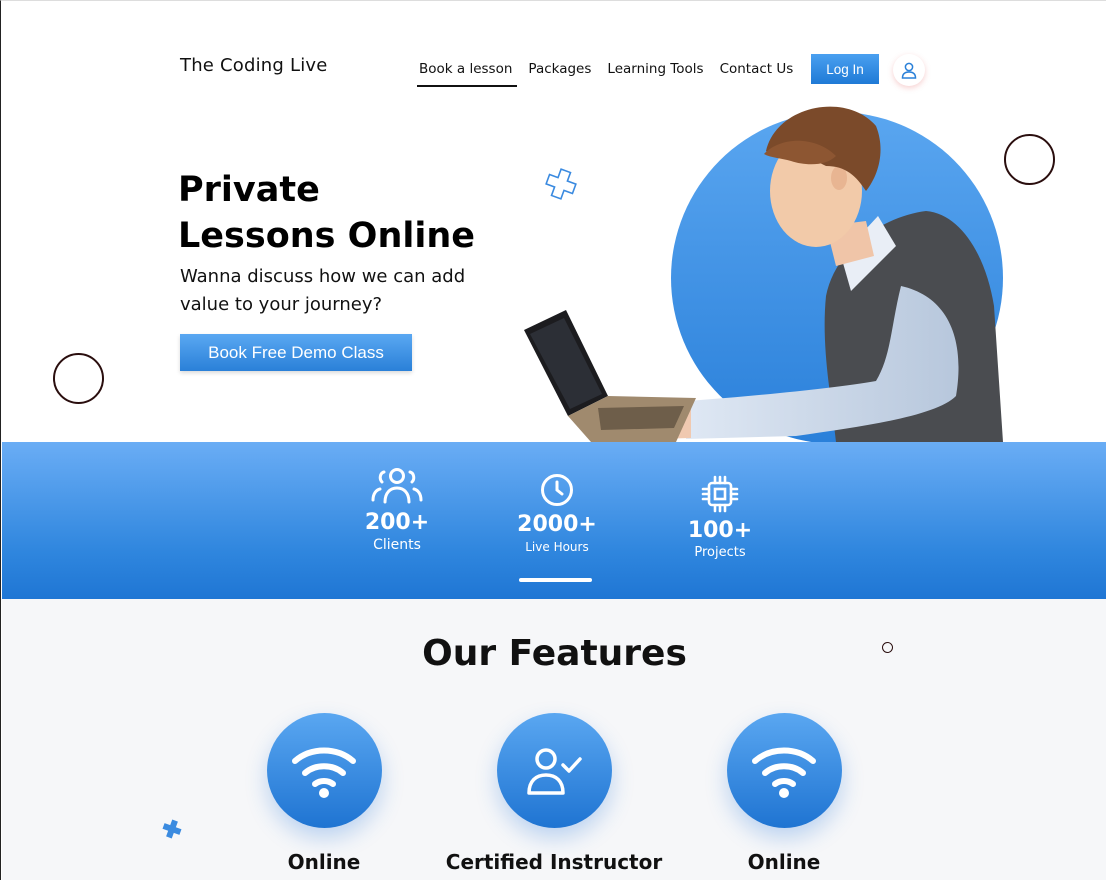 Image resolution: width=1106 pixels, height=880 pixels. Describe the element at coordinates (555, 580) in the screenshot. I see `carousel-active-indicator` at that location.